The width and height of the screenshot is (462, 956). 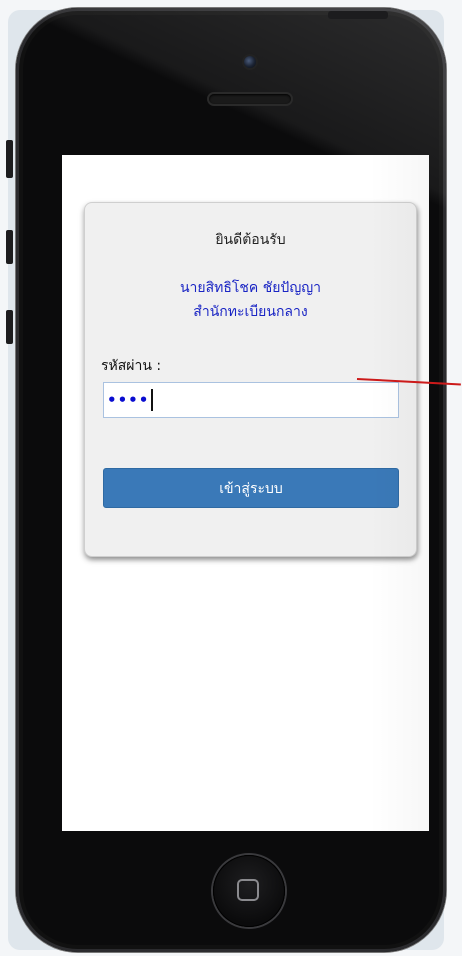 I want to click on home-button, so click(x=249, y=891).